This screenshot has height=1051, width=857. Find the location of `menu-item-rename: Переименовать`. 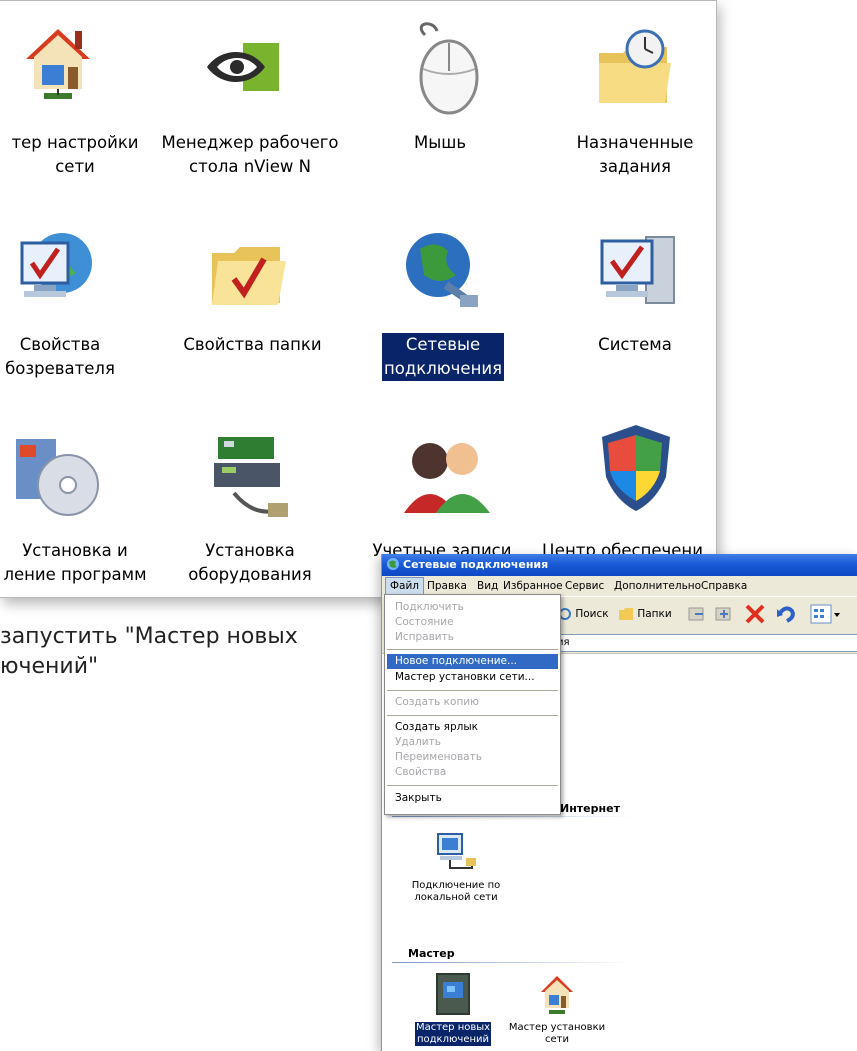

menu-item-rename: Переименовать is located at coordinates (438, 757).